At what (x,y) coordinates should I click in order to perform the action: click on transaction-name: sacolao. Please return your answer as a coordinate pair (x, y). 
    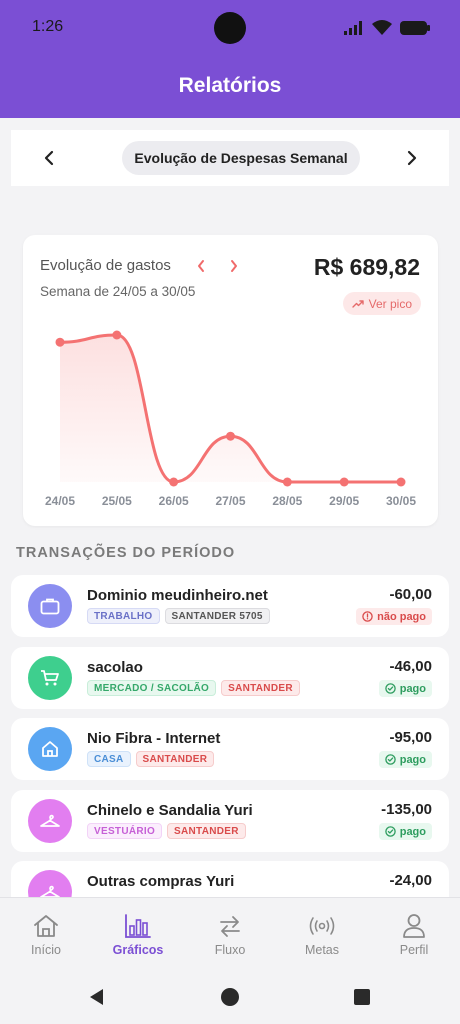
    Looking at the image, I should click on (115, 667).